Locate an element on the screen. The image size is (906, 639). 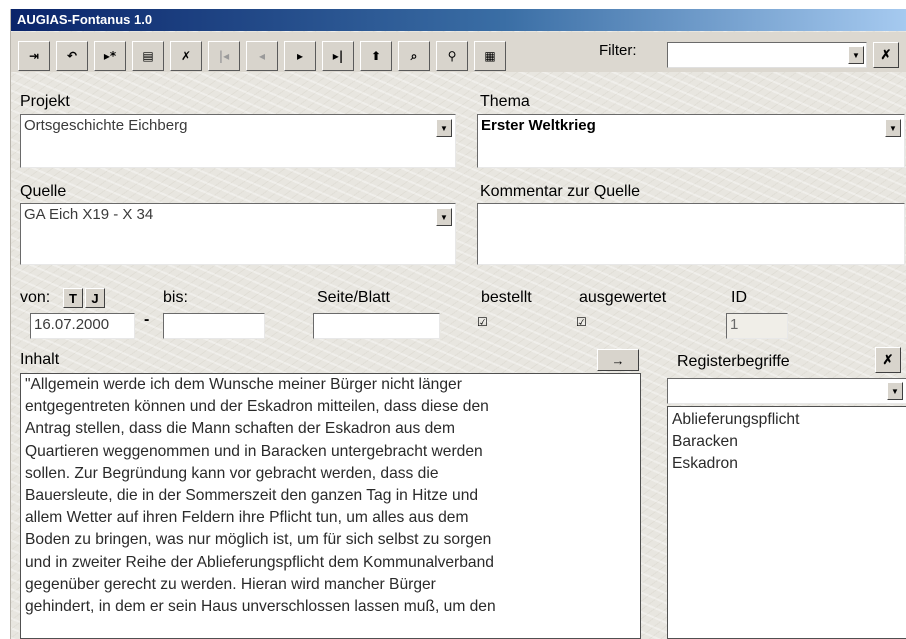
exit-icon: ⇥ is located at coordinates (34, 56).